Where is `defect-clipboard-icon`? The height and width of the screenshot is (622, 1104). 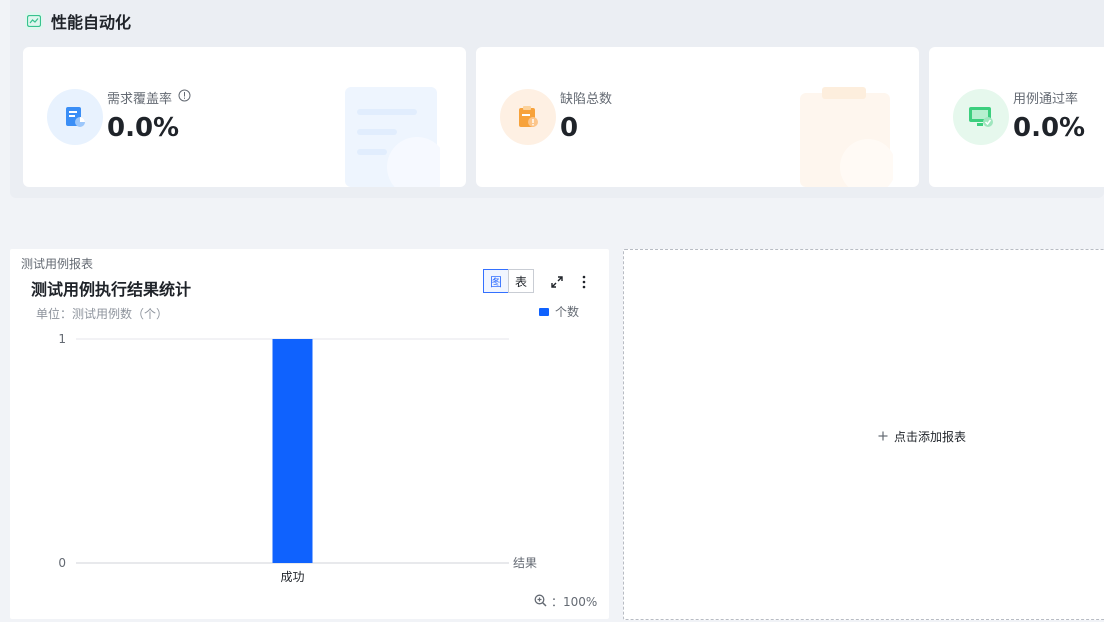 defect-clipboard-icon is located at coordinates (528, 117).